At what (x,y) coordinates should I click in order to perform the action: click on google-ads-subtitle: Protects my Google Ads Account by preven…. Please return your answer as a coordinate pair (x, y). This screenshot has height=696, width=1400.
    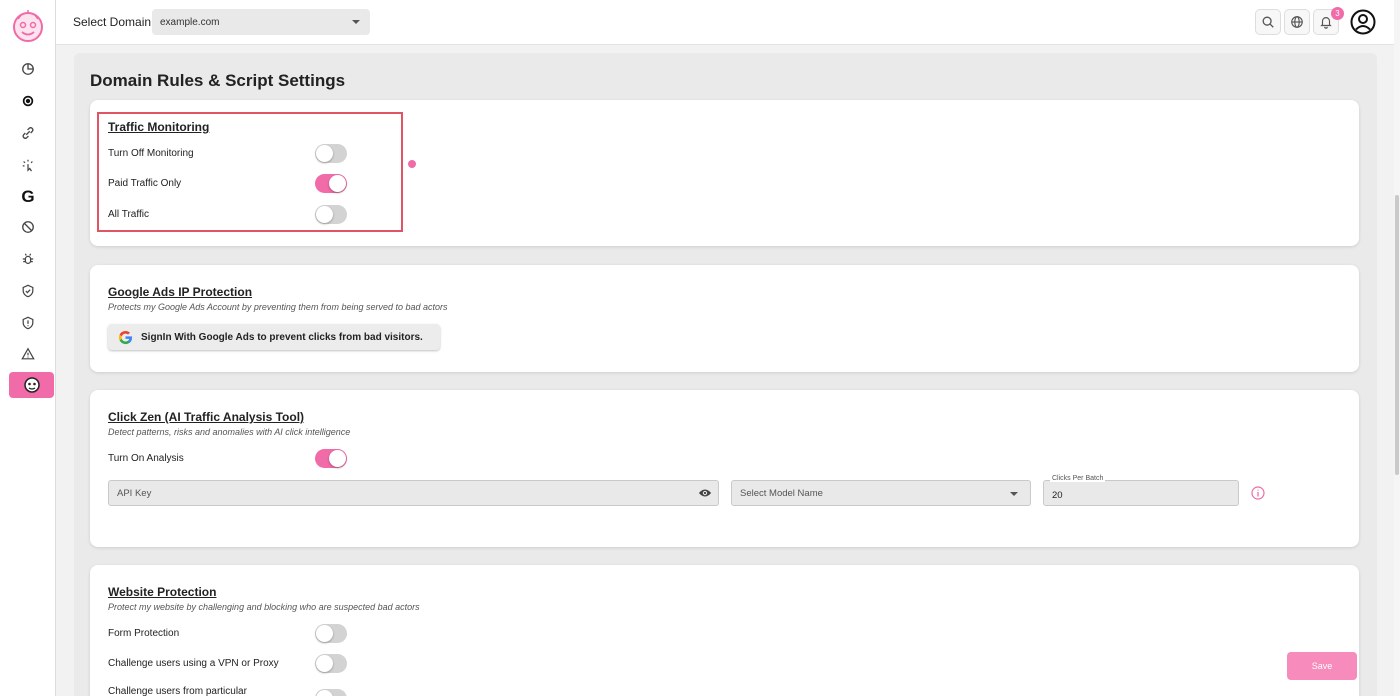
    Looking at the image, I should click on (278, 307).